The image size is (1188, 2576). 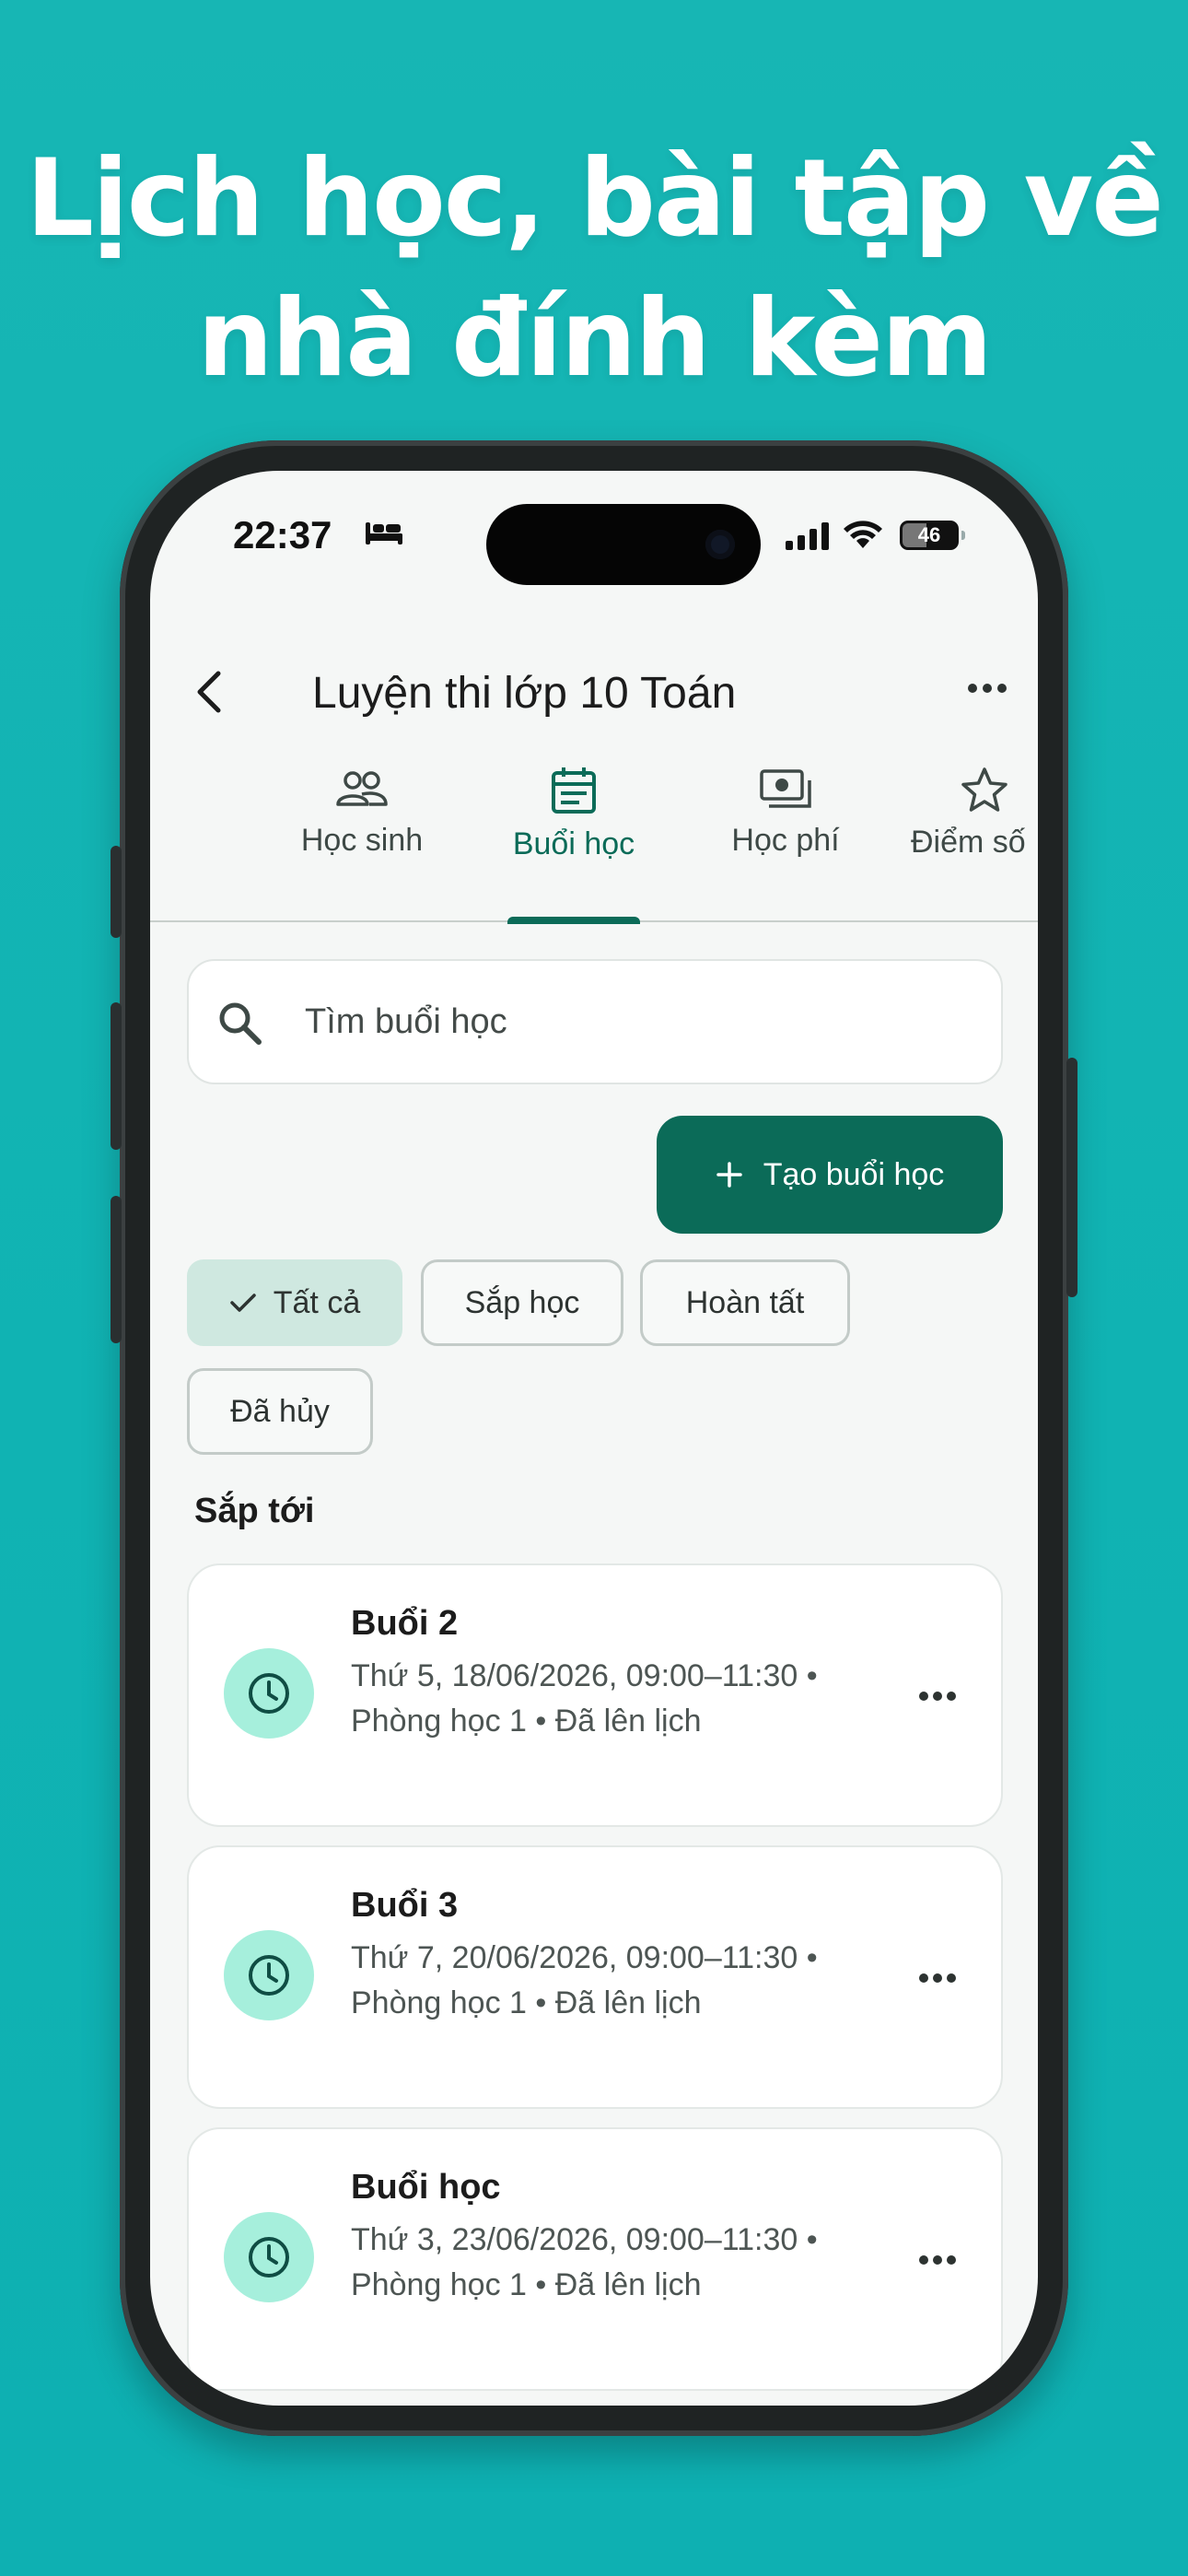 I want to click on more-options-icon, so click(x=987, y=688).